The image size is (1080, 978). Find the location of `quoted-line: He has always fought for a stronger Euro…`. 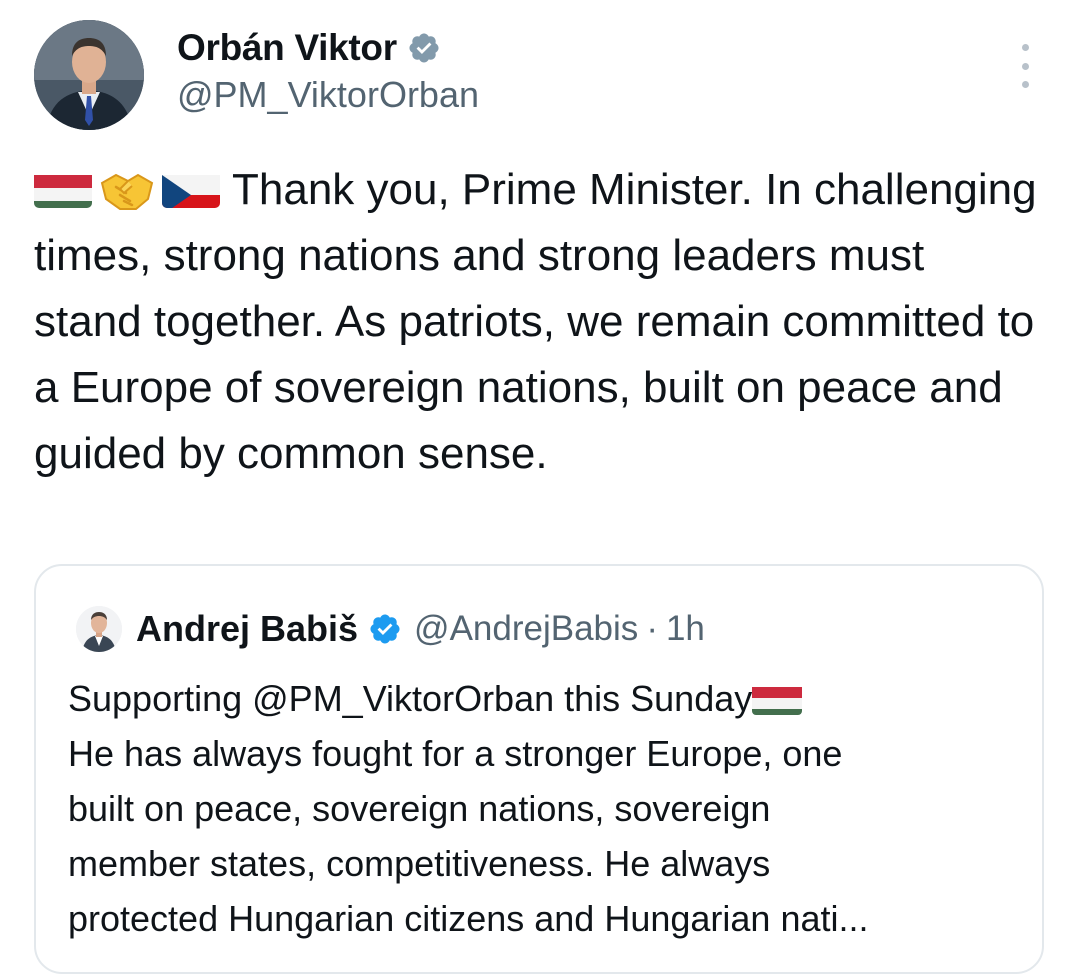

quoted-line: He has always fought for a stronger Euro… is located at coordinates (455, 753).